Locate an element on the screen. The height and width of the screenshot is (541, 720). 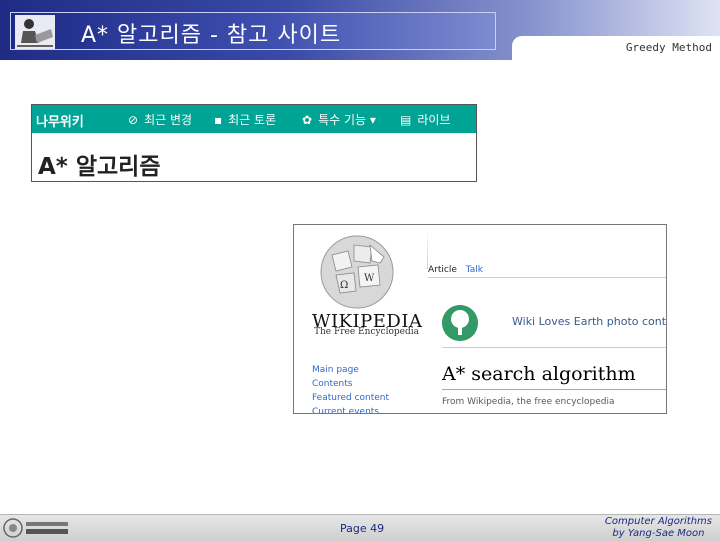
tab-divider is located at coordinates (427, 249).